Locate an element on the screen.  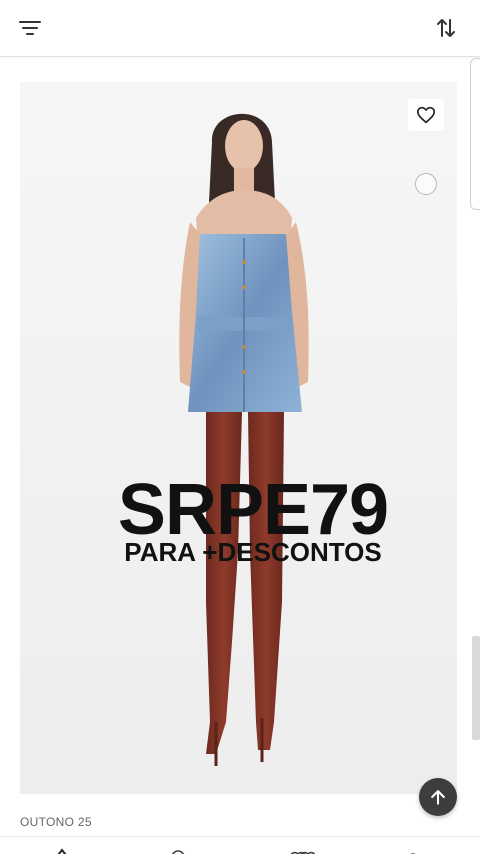
sort-arrows-icon is located at coordinates (446, 28).